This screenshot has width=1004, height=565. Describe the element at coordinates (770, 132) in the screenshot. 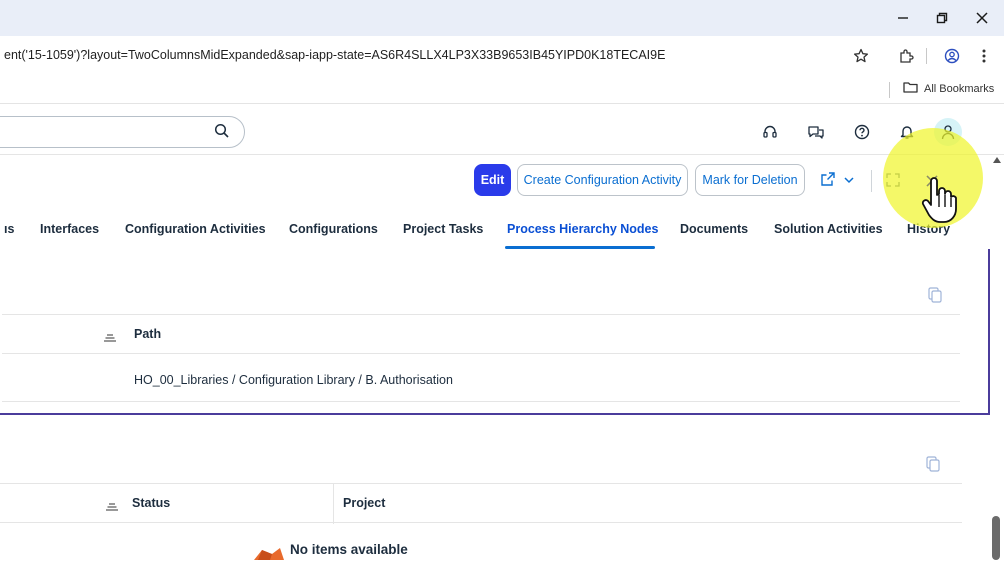

I see `headset-icon` at that location.